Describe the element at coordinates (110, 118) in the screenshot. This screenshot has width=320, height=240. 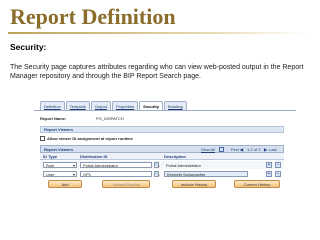
I see `report-name-value: PO_DISPATCH` at that location.